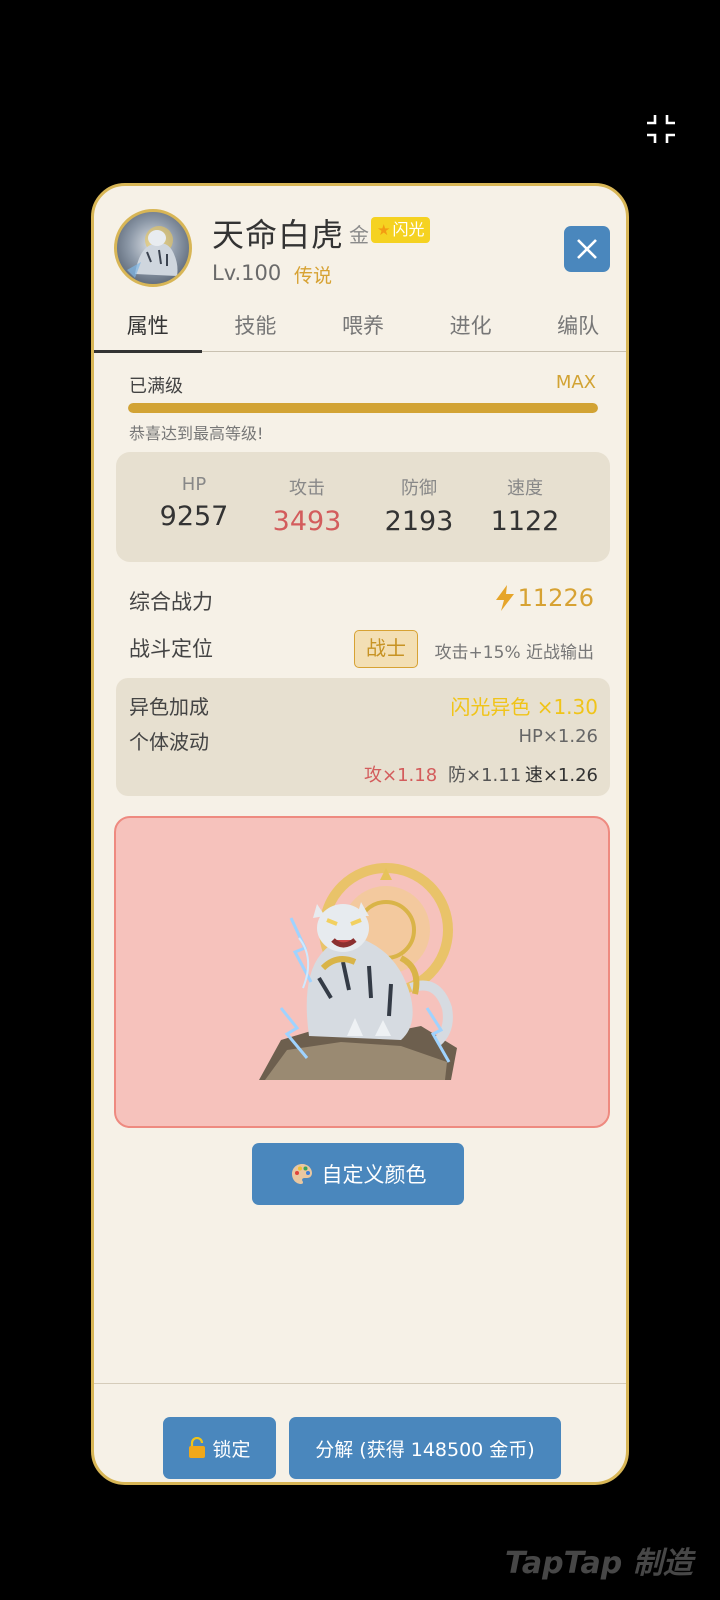 The image size is (720, 1600). Describe the element at coordinates (358, 971) in the screenshot. I see `white-tiger-artwork` at that location.